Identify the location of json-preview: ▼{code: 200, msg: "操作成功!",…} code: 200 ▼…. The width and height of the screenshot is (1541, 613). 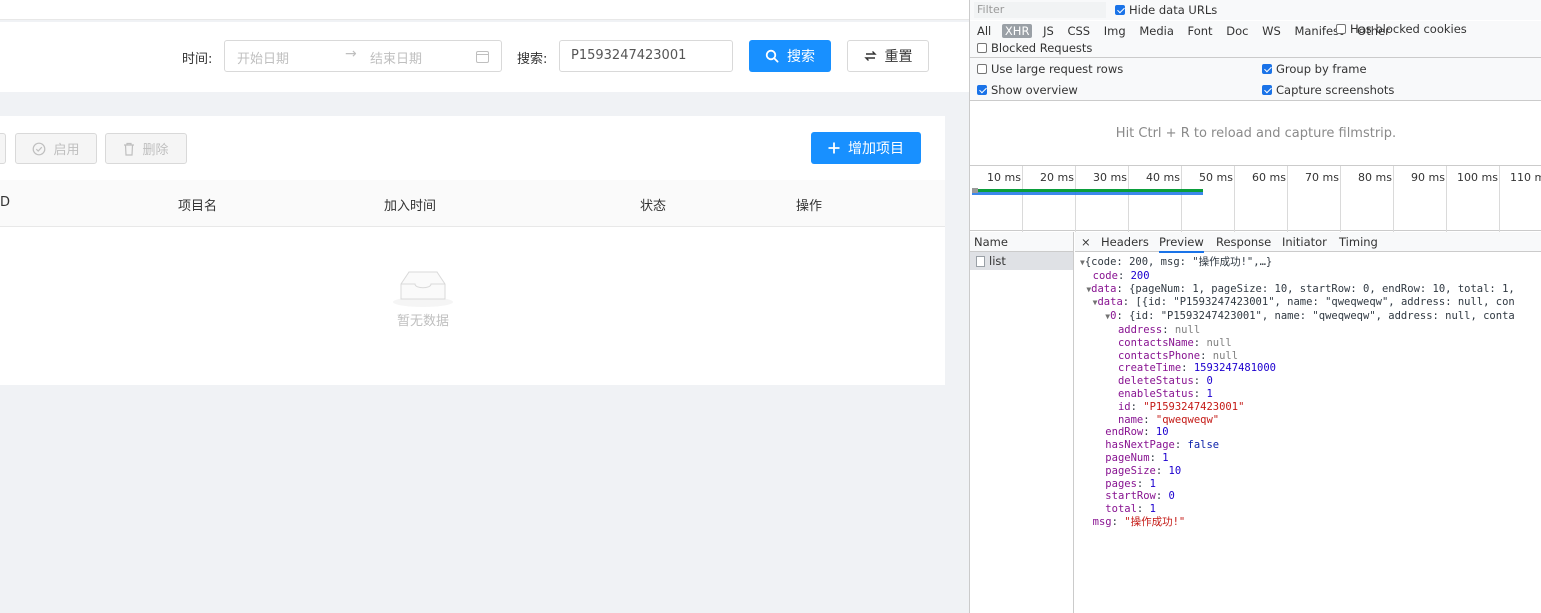
(1297, 392).